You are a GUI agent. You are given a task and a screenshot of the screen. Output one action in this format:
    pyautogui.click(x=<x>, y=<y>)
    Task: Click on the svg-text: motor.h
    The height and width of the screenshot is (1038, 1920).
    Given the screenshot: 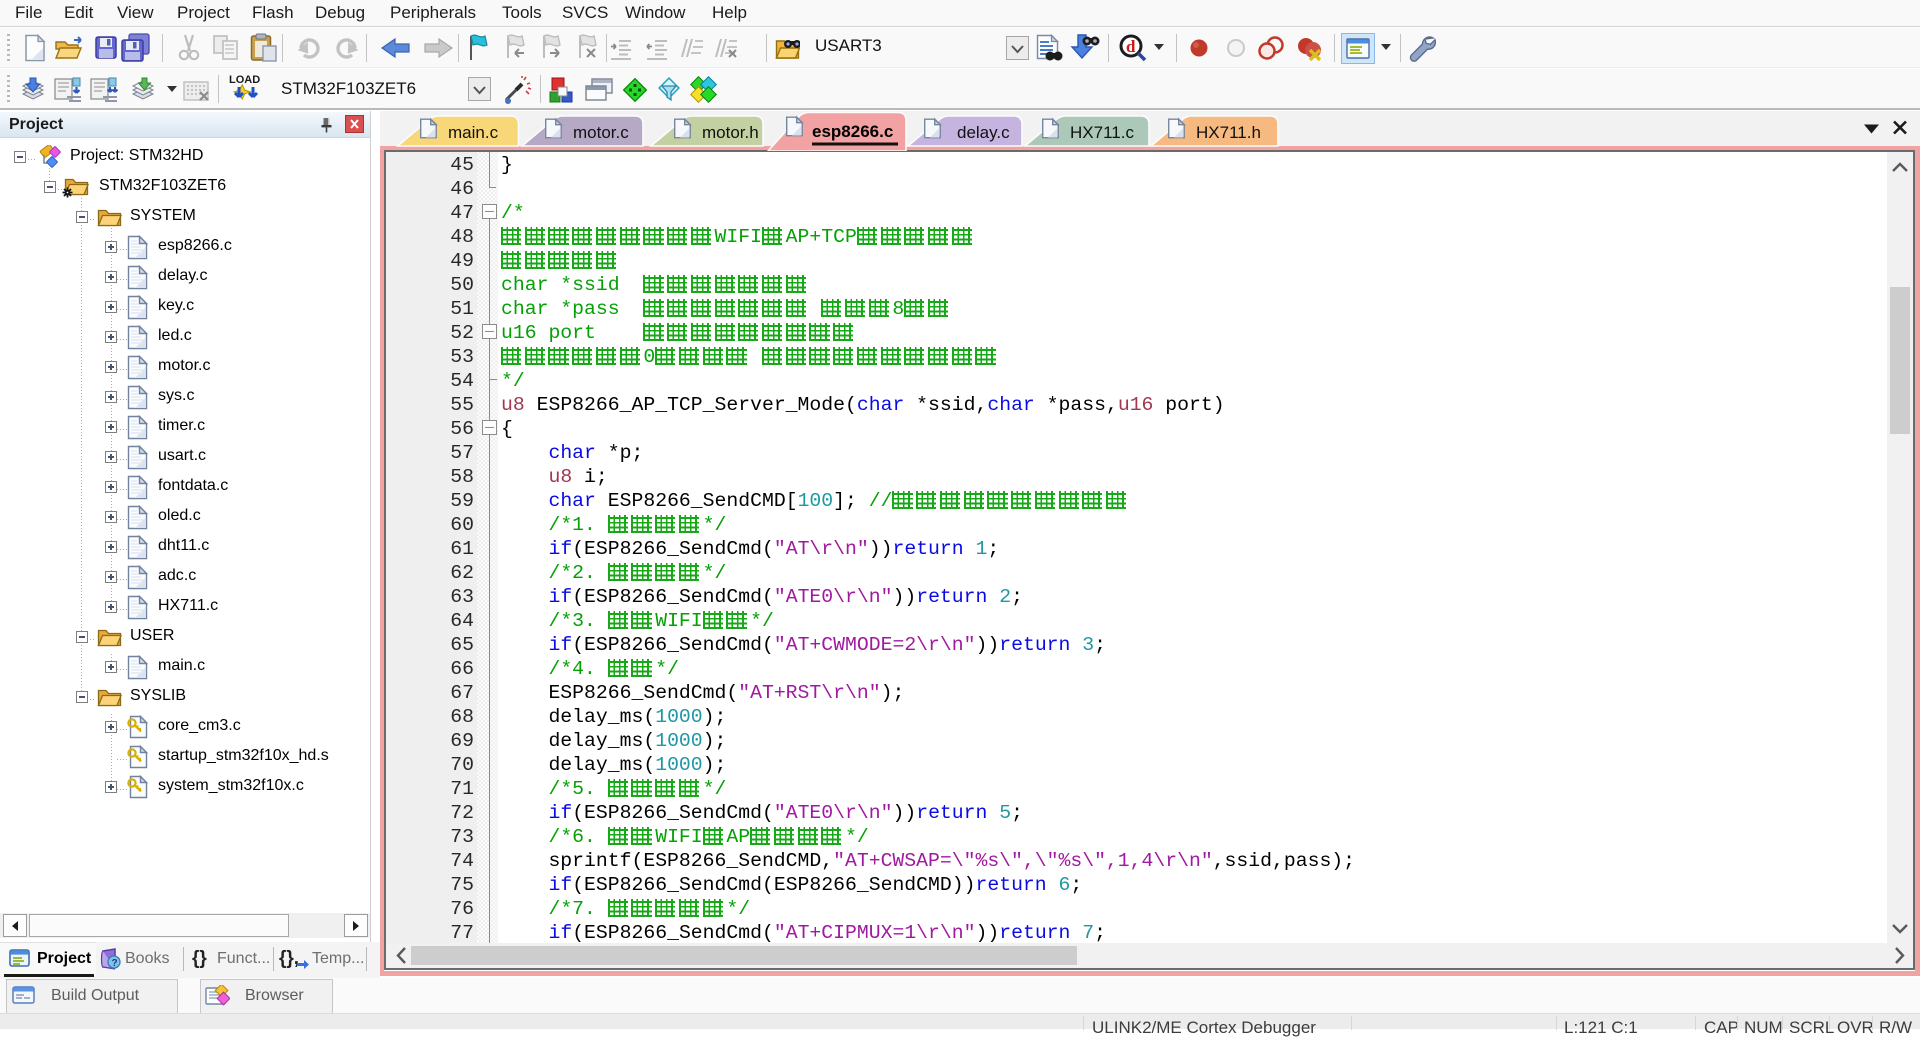 What is the action you would take?
    pyautogui.click(x=730, y=132)
    